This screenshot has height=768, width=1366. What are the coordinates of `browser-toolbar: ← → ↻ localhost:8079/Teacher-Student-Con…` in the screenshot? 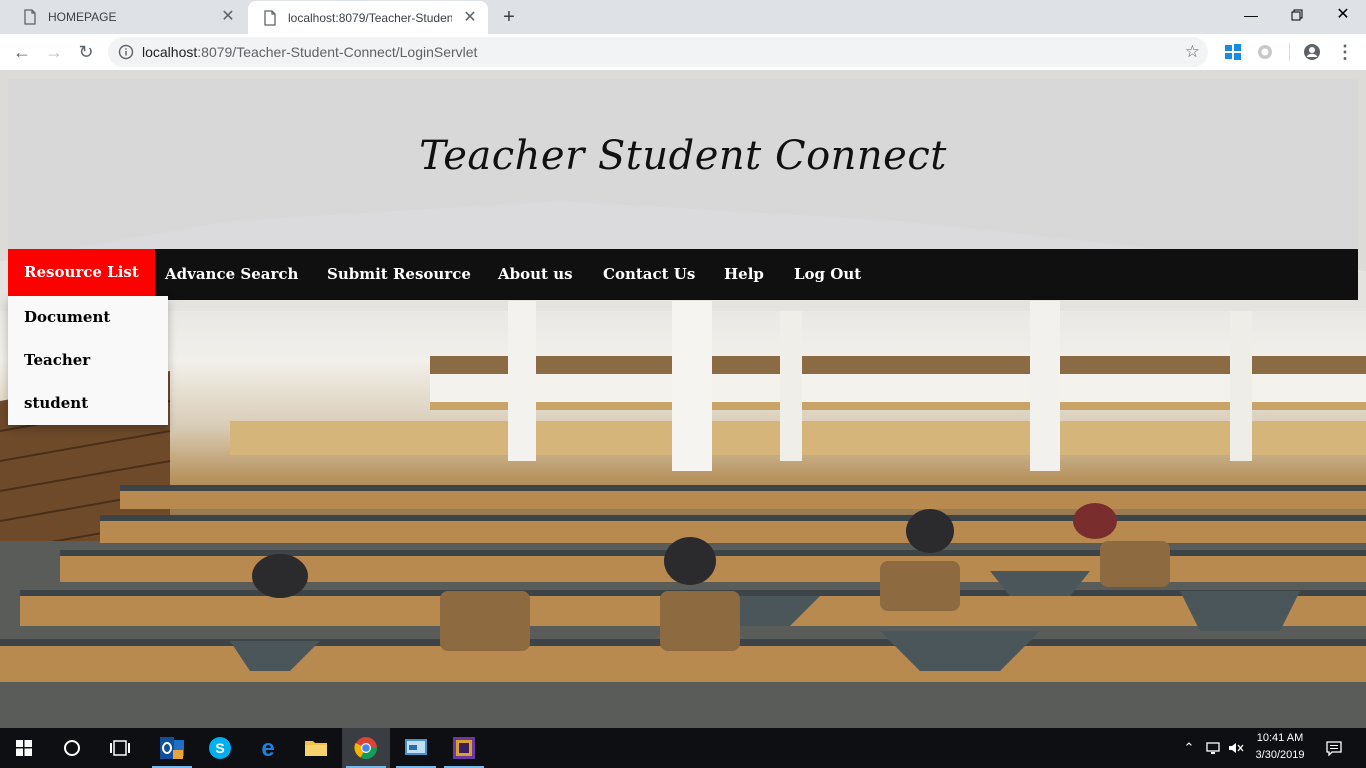 It's located at (683, 52).